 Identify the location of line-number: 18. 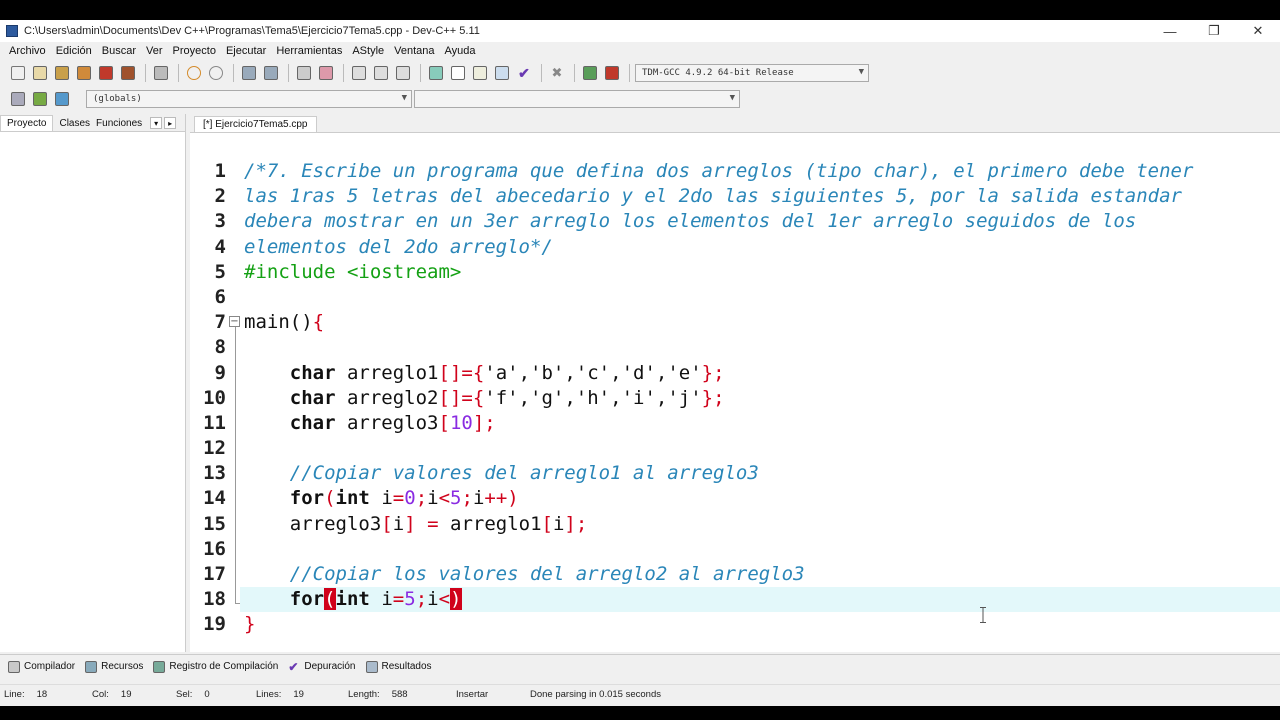
(214, 599).